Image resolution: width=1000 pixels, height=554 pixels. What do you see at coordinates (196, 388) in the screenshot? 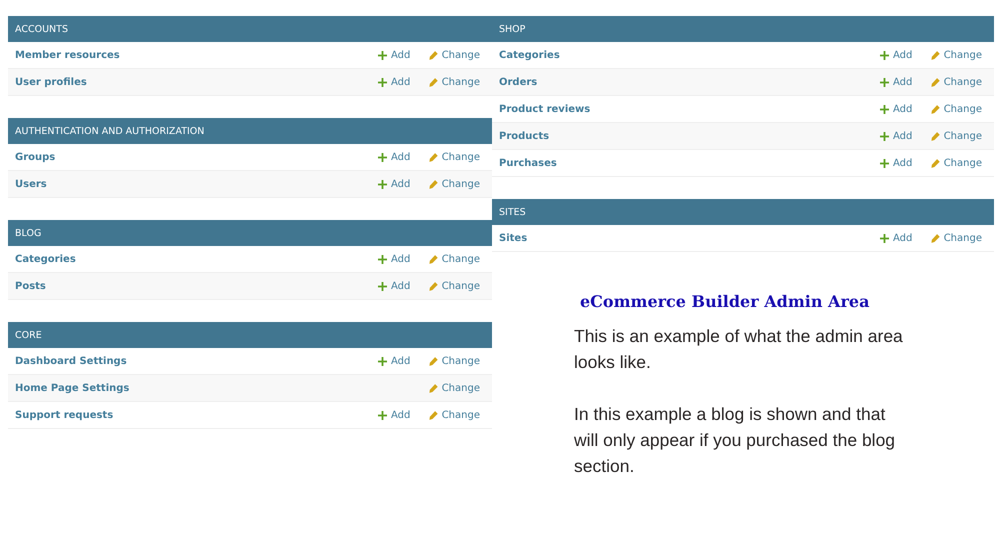
I see `model-link: Home Page Settings` at bounding box center [196, 388].